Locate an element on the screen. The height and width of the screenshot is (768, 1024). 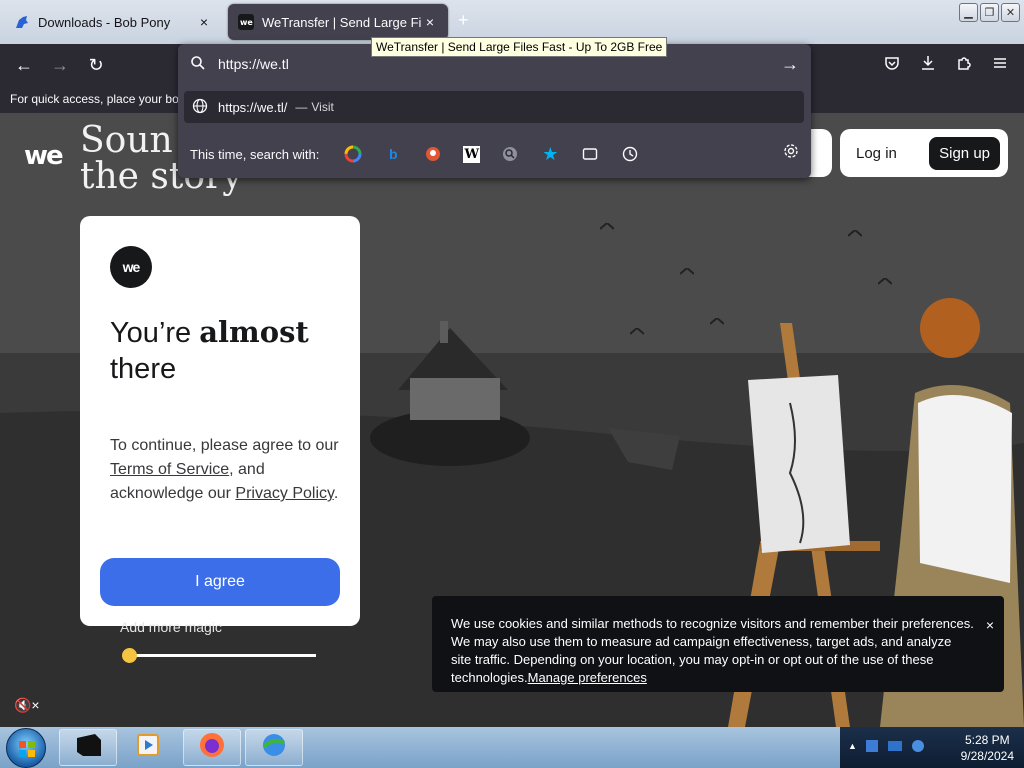
tab-title: Downloads - Bob Pony is located at coordinates (104, 22).